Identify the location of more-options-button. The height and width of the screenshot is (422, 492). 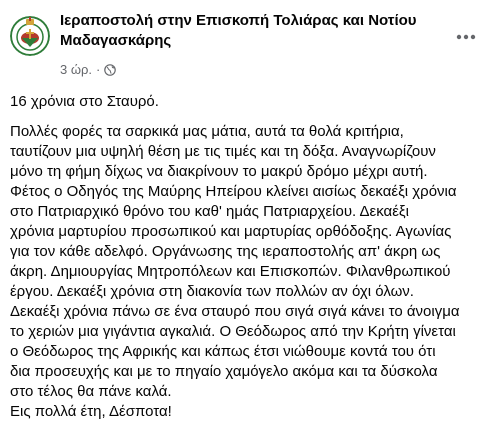
(466, 37).